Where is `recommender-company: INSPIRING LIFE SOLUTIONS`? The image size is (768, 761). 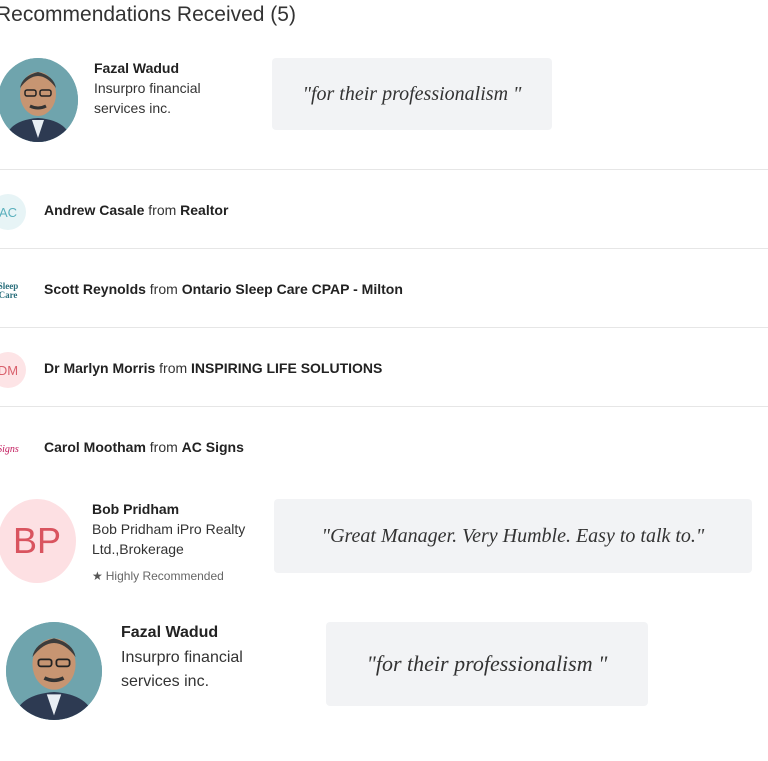
recommender-company: INSPIRING LIFE SOLUTIONS is located at coordinates (286, 368).